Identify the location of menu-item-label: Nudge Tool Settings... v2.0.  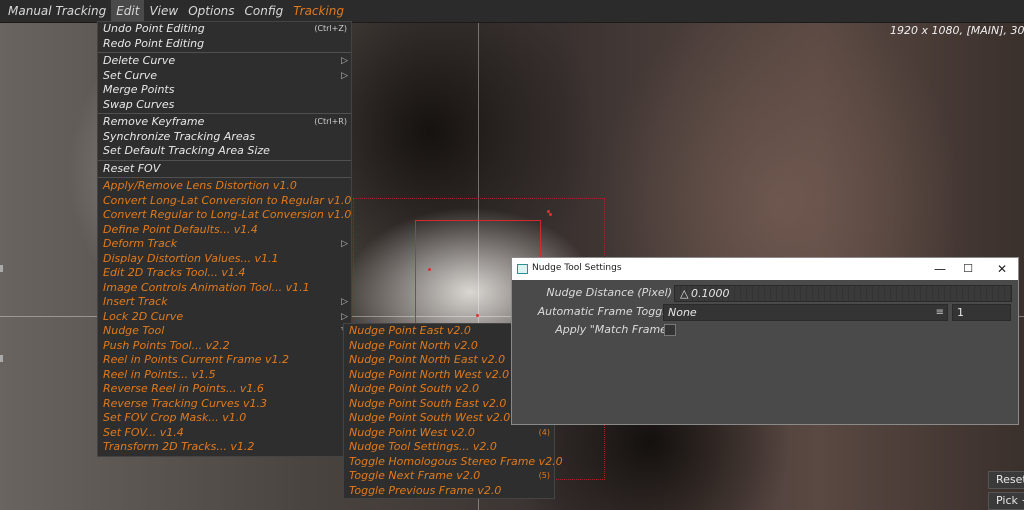
(423, 446).